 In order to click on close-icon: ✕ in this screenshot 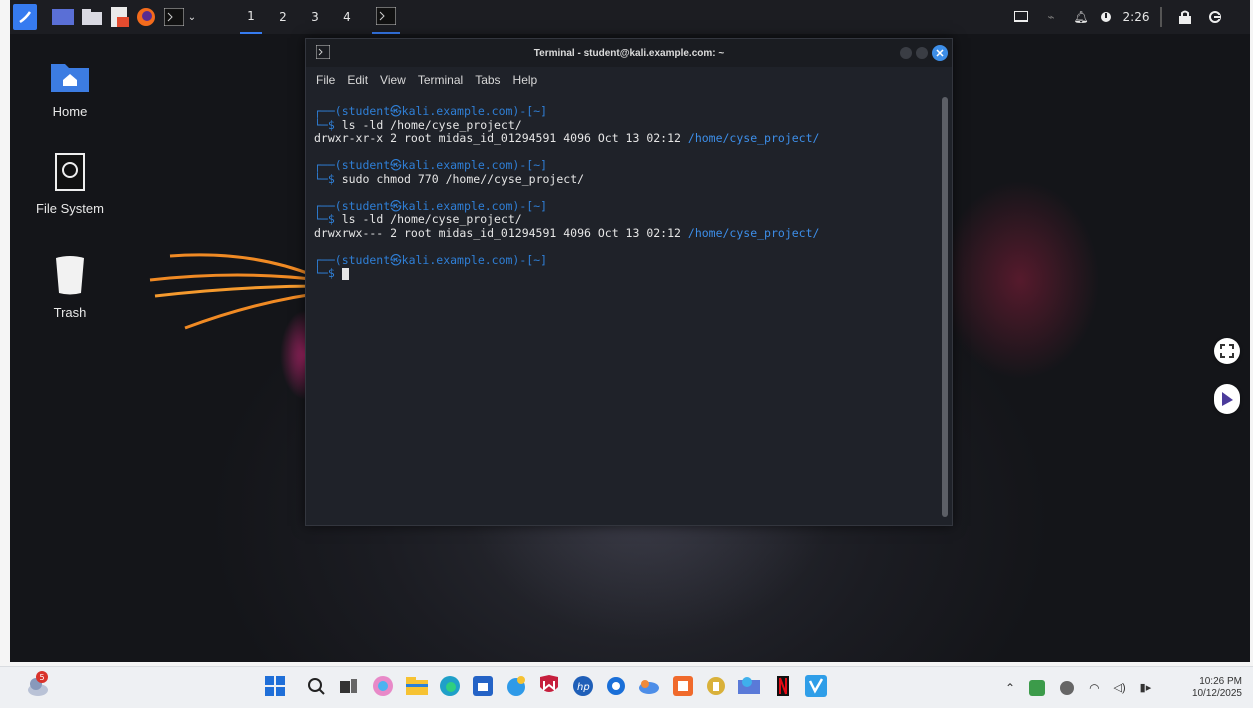, I will do `click(940, 53)`.